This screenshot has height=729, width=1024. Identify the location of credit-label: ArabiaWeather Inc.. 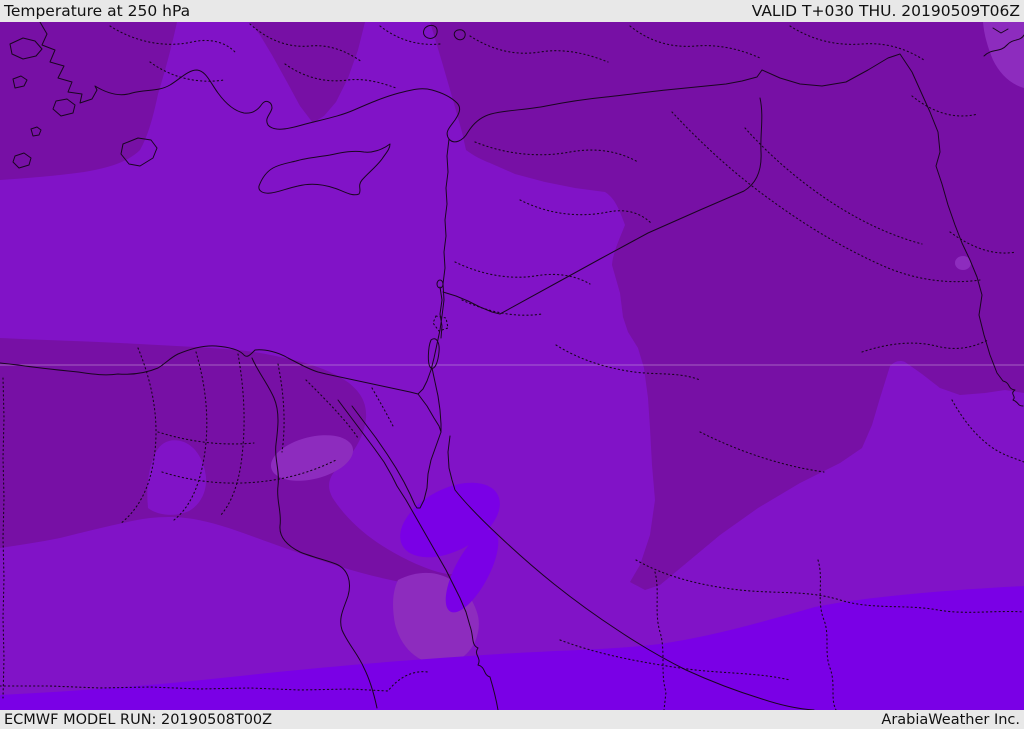
(950, 719).